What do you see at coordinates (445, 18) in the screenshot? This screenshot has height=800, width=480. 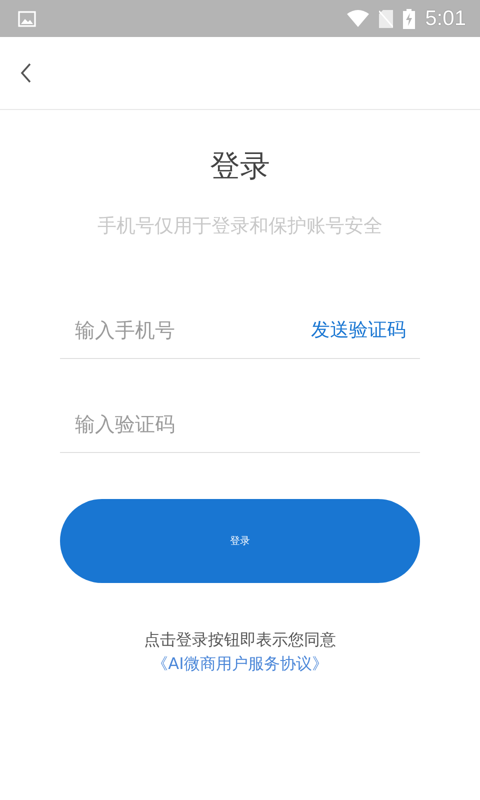 I see `clock-time: 5:01` at bounding box center [445, 18].